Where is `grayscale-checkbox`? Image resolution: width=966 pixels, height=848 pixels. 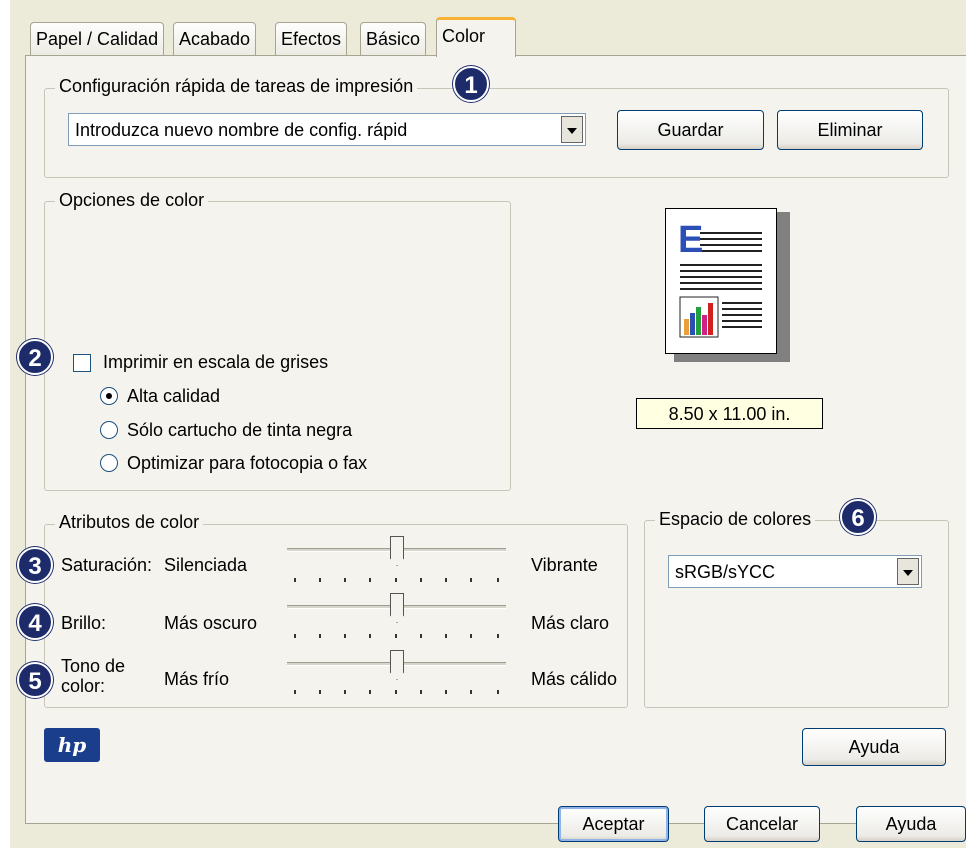
grayscale-checkbox is located at coordinates (82, 363).